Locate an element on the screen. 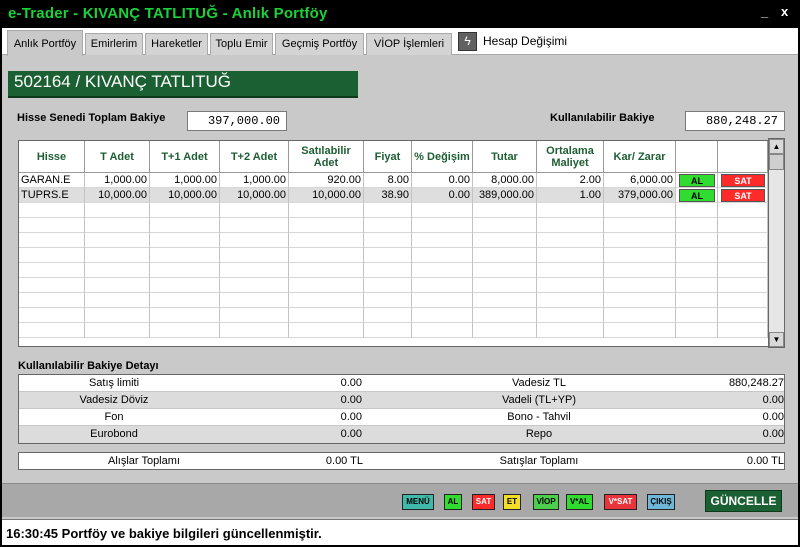 This screenshot has height=547, width=800. tab-viop-islemleri: VİOP İşlemleri is located at coordinates (409, 44).